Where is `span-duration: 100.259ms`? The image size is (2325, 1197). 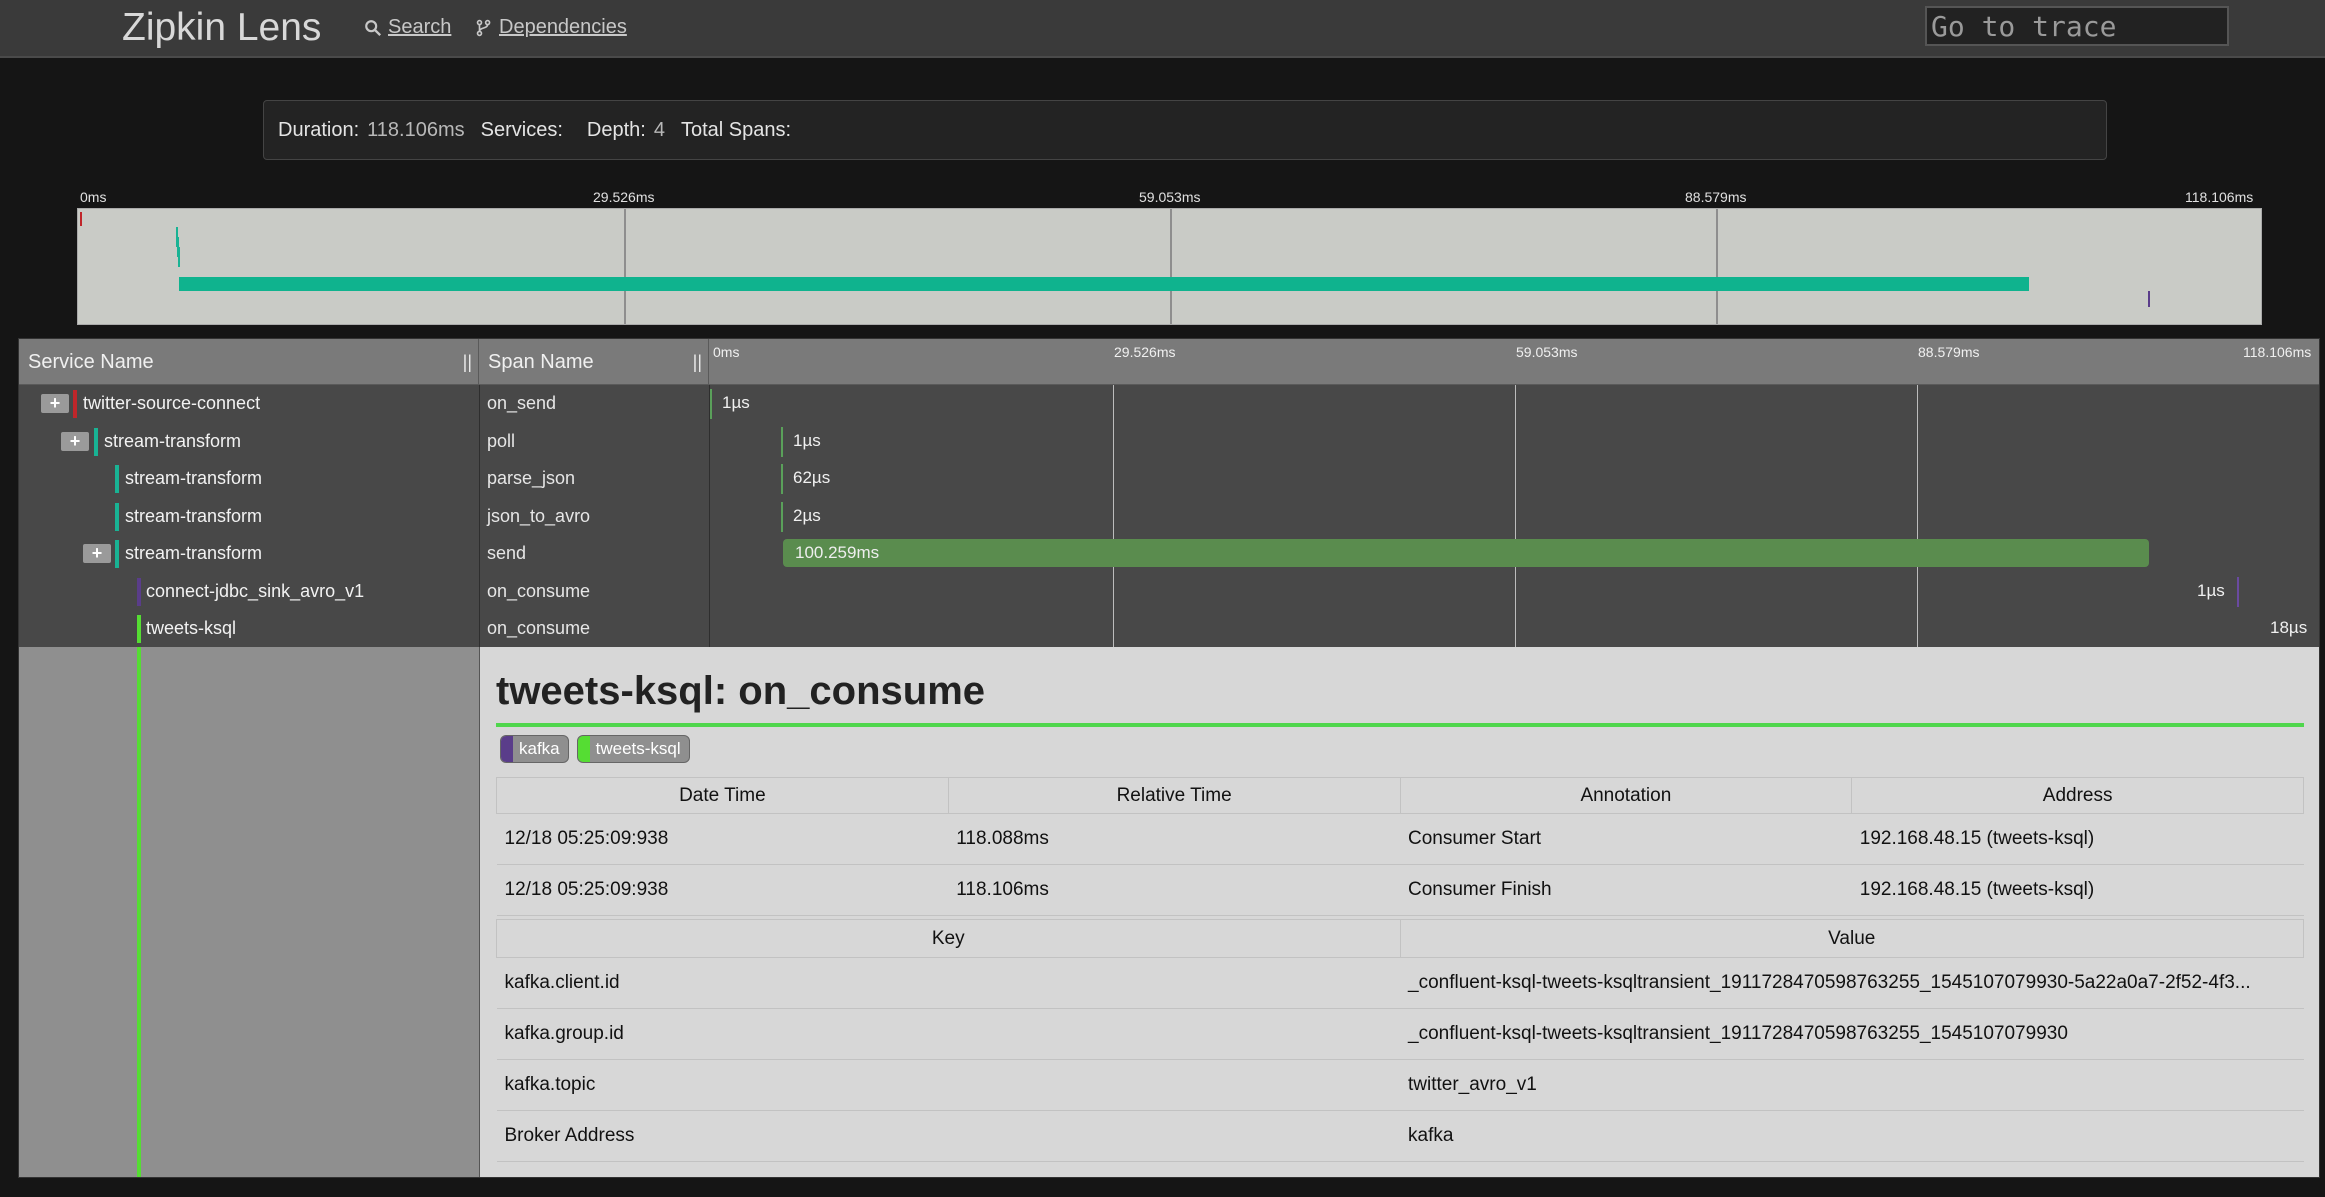
span-duration: 100.259ms is located at coordinates (837, 552).